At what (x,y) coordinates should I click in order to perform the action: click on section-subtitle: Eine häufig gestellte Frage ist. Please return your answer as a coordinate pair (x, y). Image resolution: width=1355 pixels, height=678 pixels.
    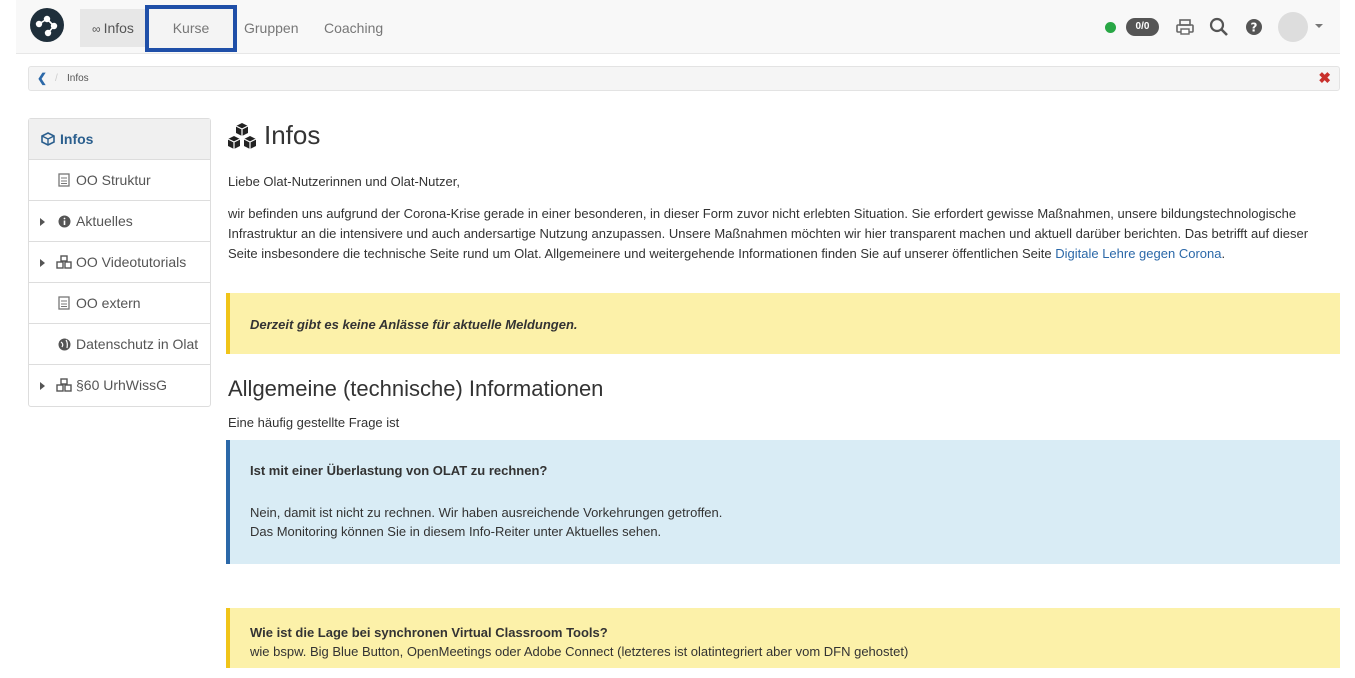
    Looking at the image, I should click on (314, 422).